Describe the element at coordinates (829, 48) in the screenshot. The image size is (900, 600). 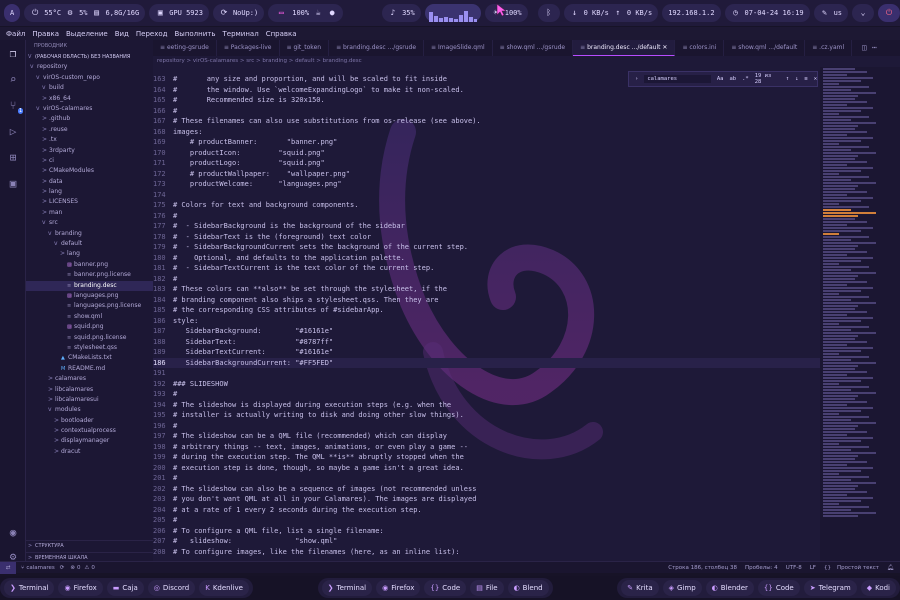
I see `editor-tab: ≡ .cz.yaml` at that location.